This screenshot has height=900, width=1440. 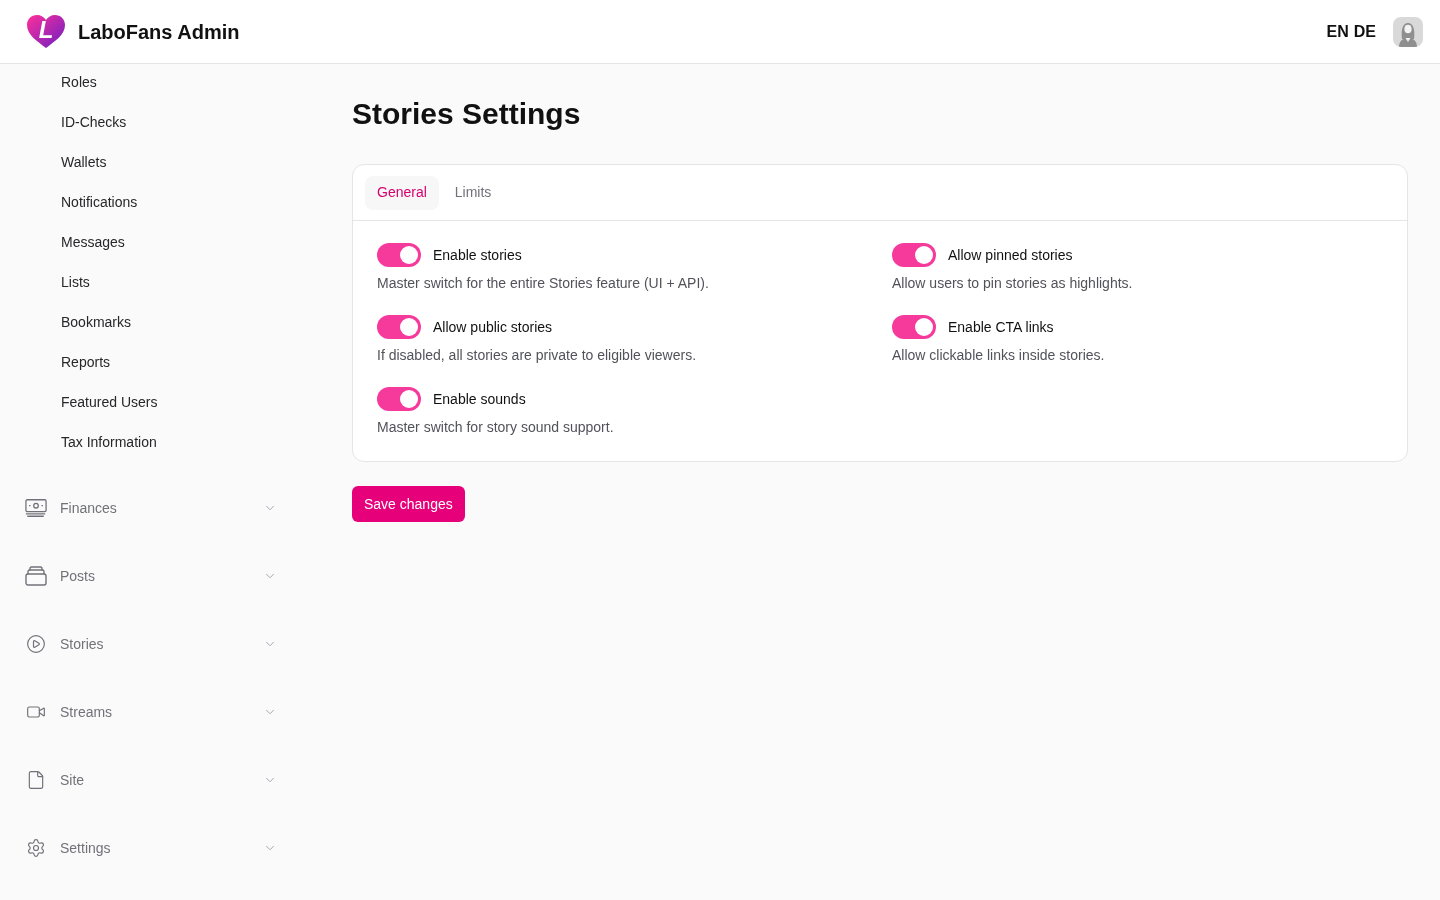 What do you see at coordinates (537, 355) in the screenshot?
I see `setting-description: If disabled, all stories are private to eligible viewers.` at bounding box center [537, 355].